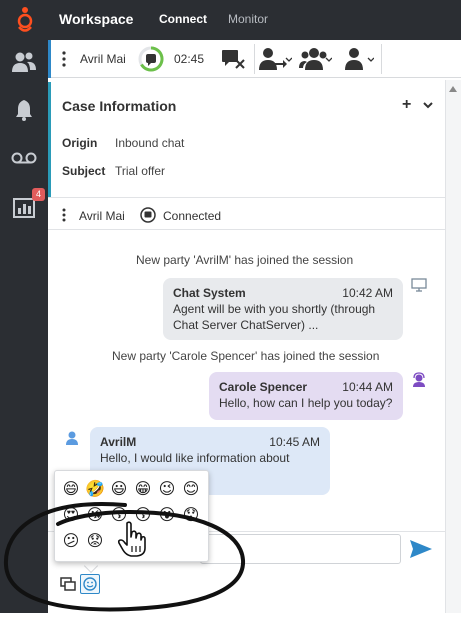 This screenshot has width=461, height=618. I want to click on emoji-option: 😘, so click(95, 515).